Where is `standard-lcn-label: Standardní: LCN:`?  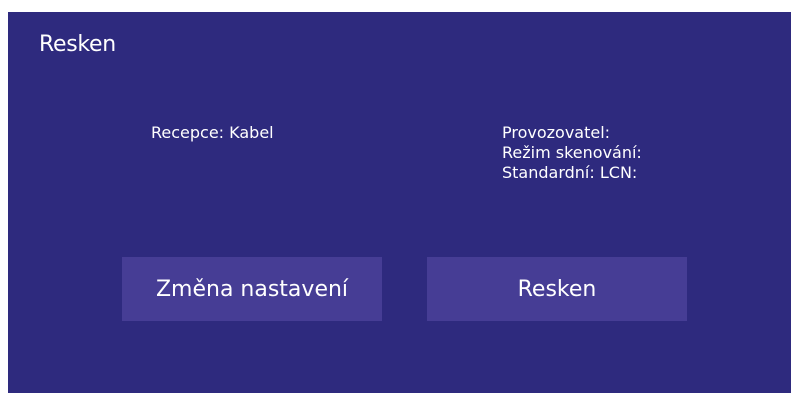
standard-lcn-label: Standardní: LCN: is located at coordinates (570, 172).